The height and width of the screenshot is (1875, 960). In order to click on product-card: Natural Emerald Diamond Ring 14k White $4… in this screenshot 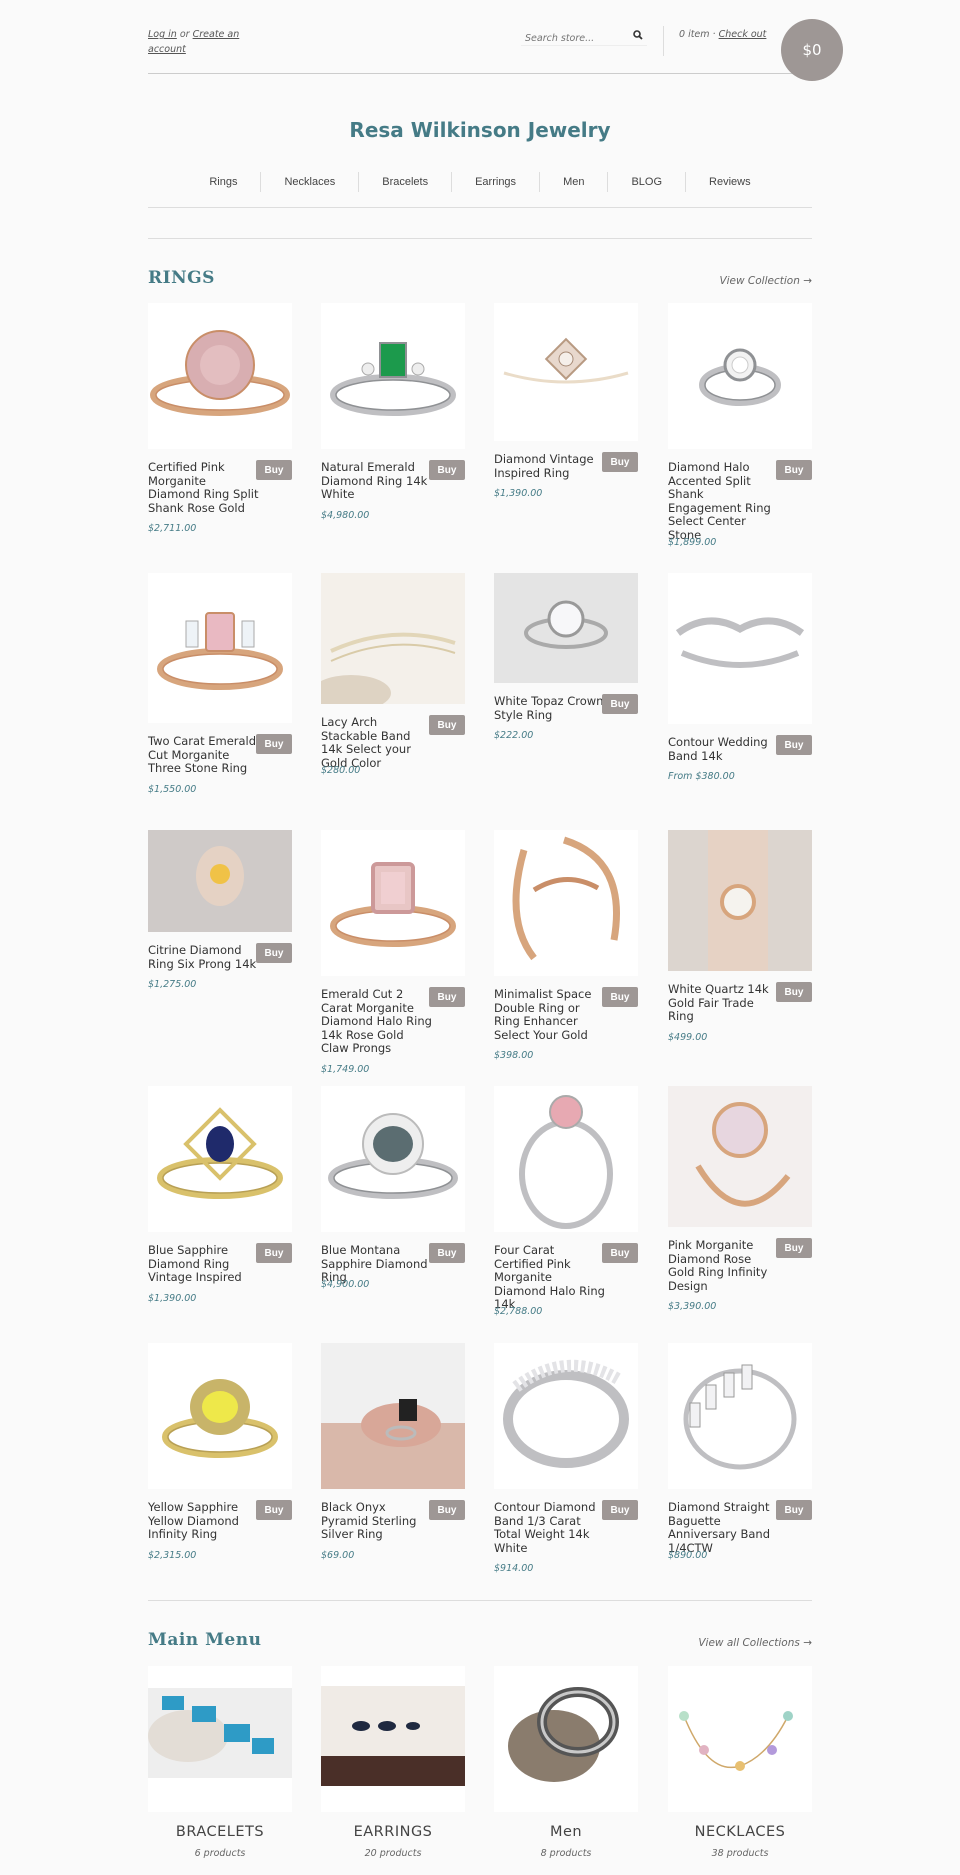, I will do `click(393, 412)`.